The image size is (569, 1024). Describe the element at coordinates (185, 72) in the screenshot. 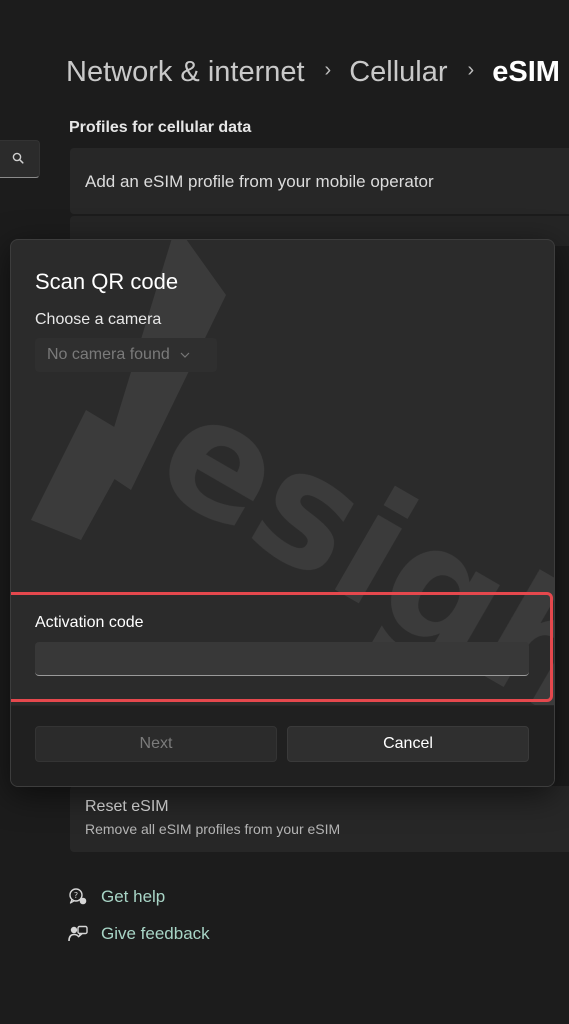

I see `breadcrumb-network: Network & internet` at that location.